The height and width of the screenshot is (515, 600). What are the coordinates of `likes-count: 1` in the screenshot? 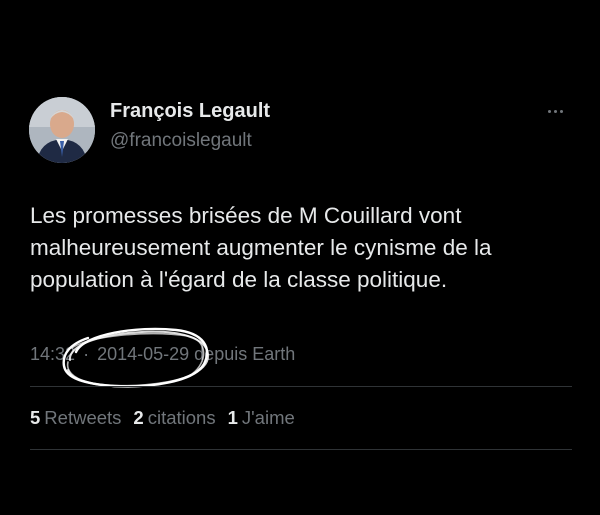 It's located at (232, 417).